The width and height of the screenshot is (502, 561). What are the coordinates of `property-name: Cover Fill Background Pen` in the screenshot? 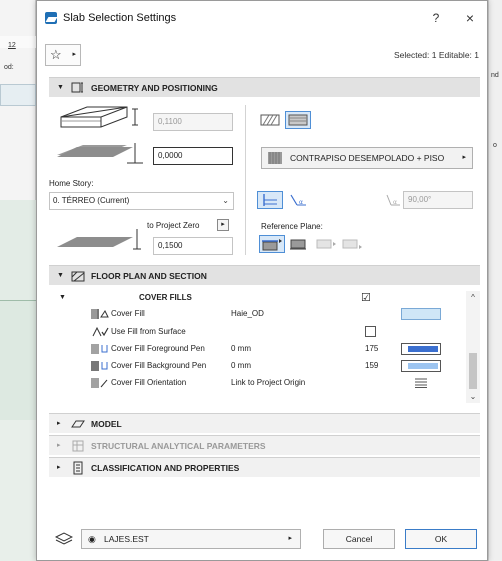 It's located at (159, 365).